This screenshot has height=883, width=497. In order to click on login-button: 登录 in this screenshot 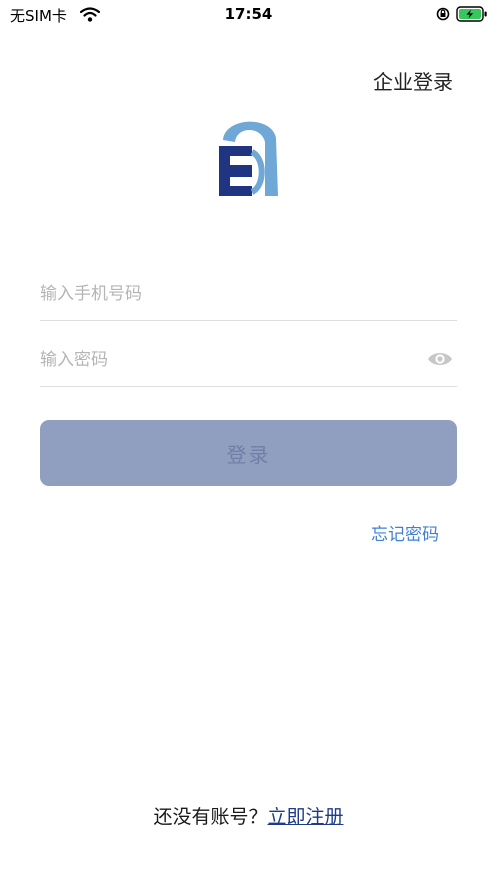, I will do `click(248, 453)`.